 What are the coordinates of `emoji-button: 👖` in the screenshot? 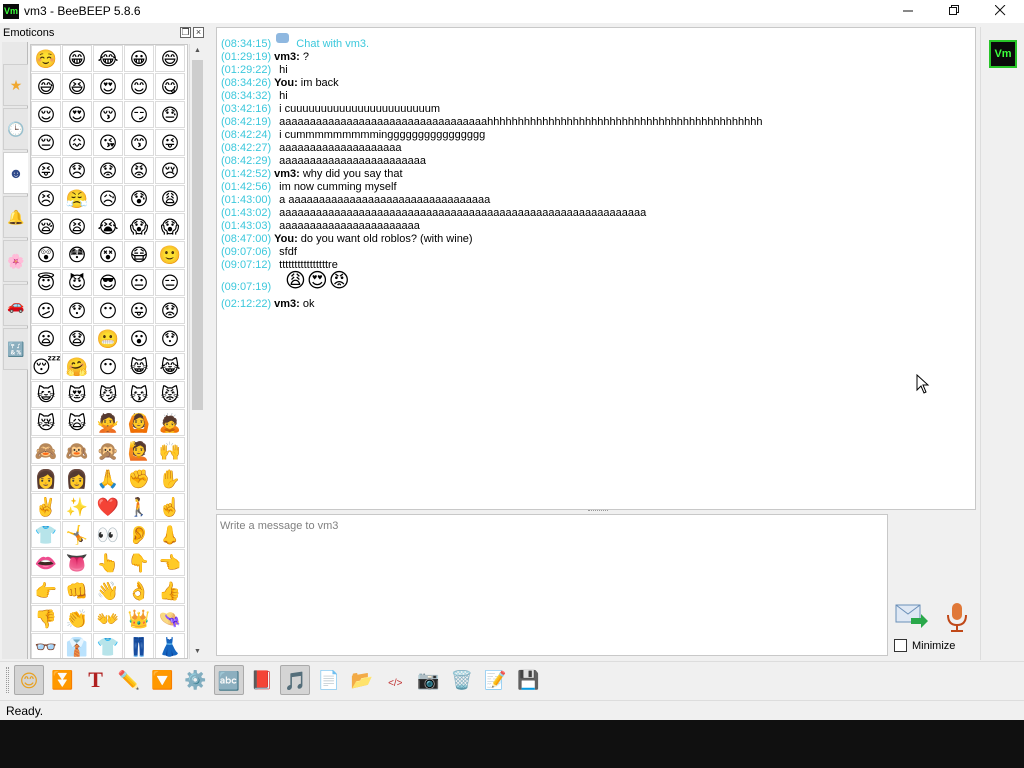 It's located at (139, 645).